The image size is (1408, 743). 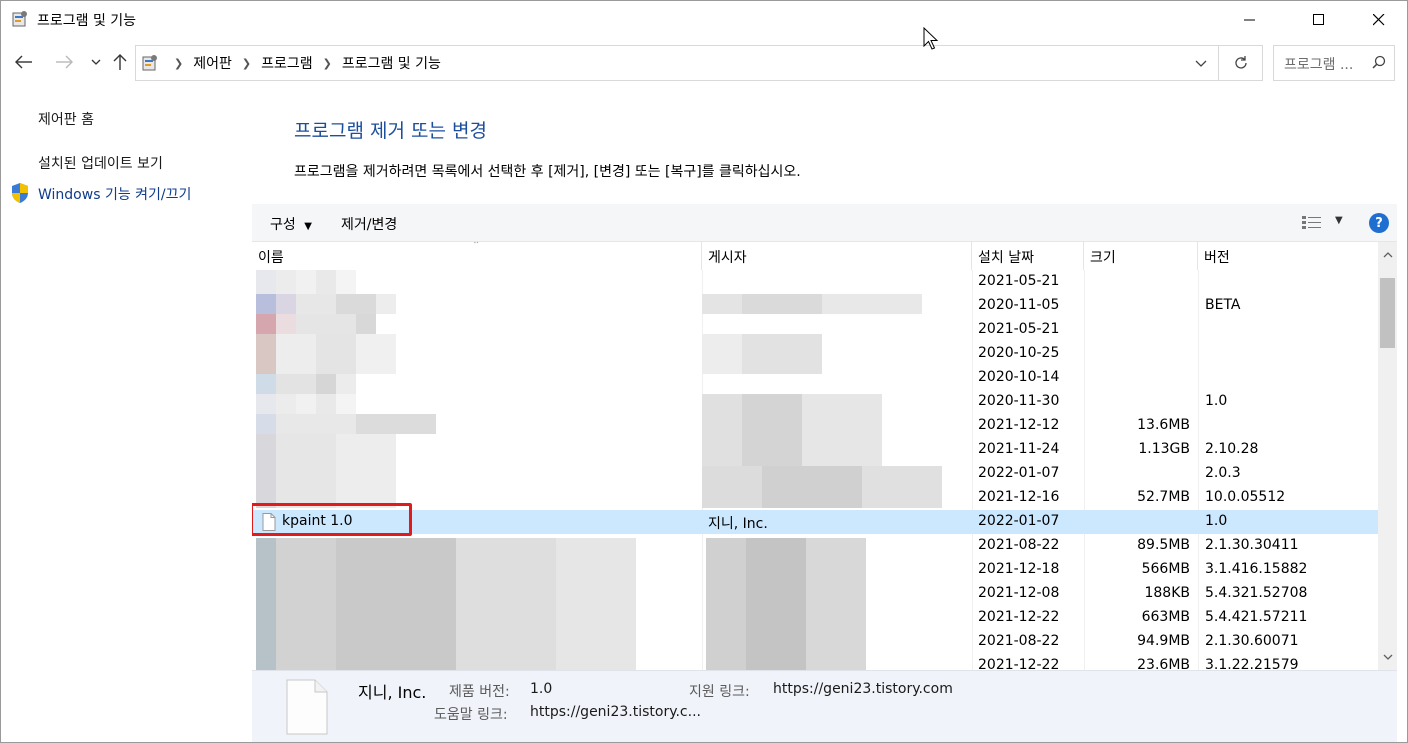 What do you see at coordinates (815, 642) in the screenshot?
I see `program-row: 2021-08-22 94.9MB 2.1.30.60071` at bounding box center [815, 642].